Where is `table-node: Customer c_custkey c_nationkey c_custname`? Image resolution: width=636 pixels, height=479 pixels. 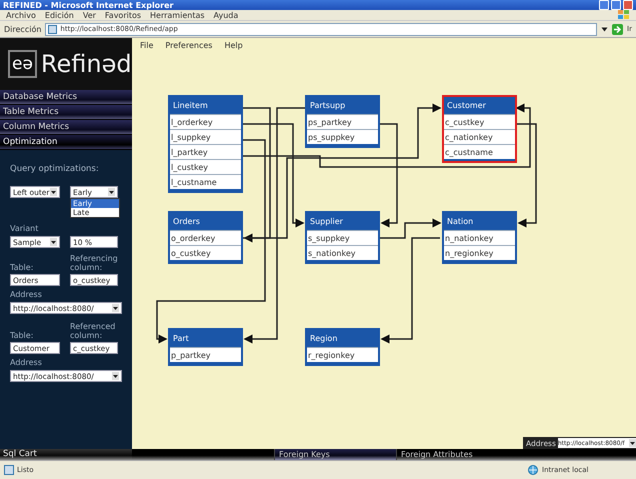
table-node: Customer c_custkey c_nationkey c_custname is located at coordinates (479, 129).